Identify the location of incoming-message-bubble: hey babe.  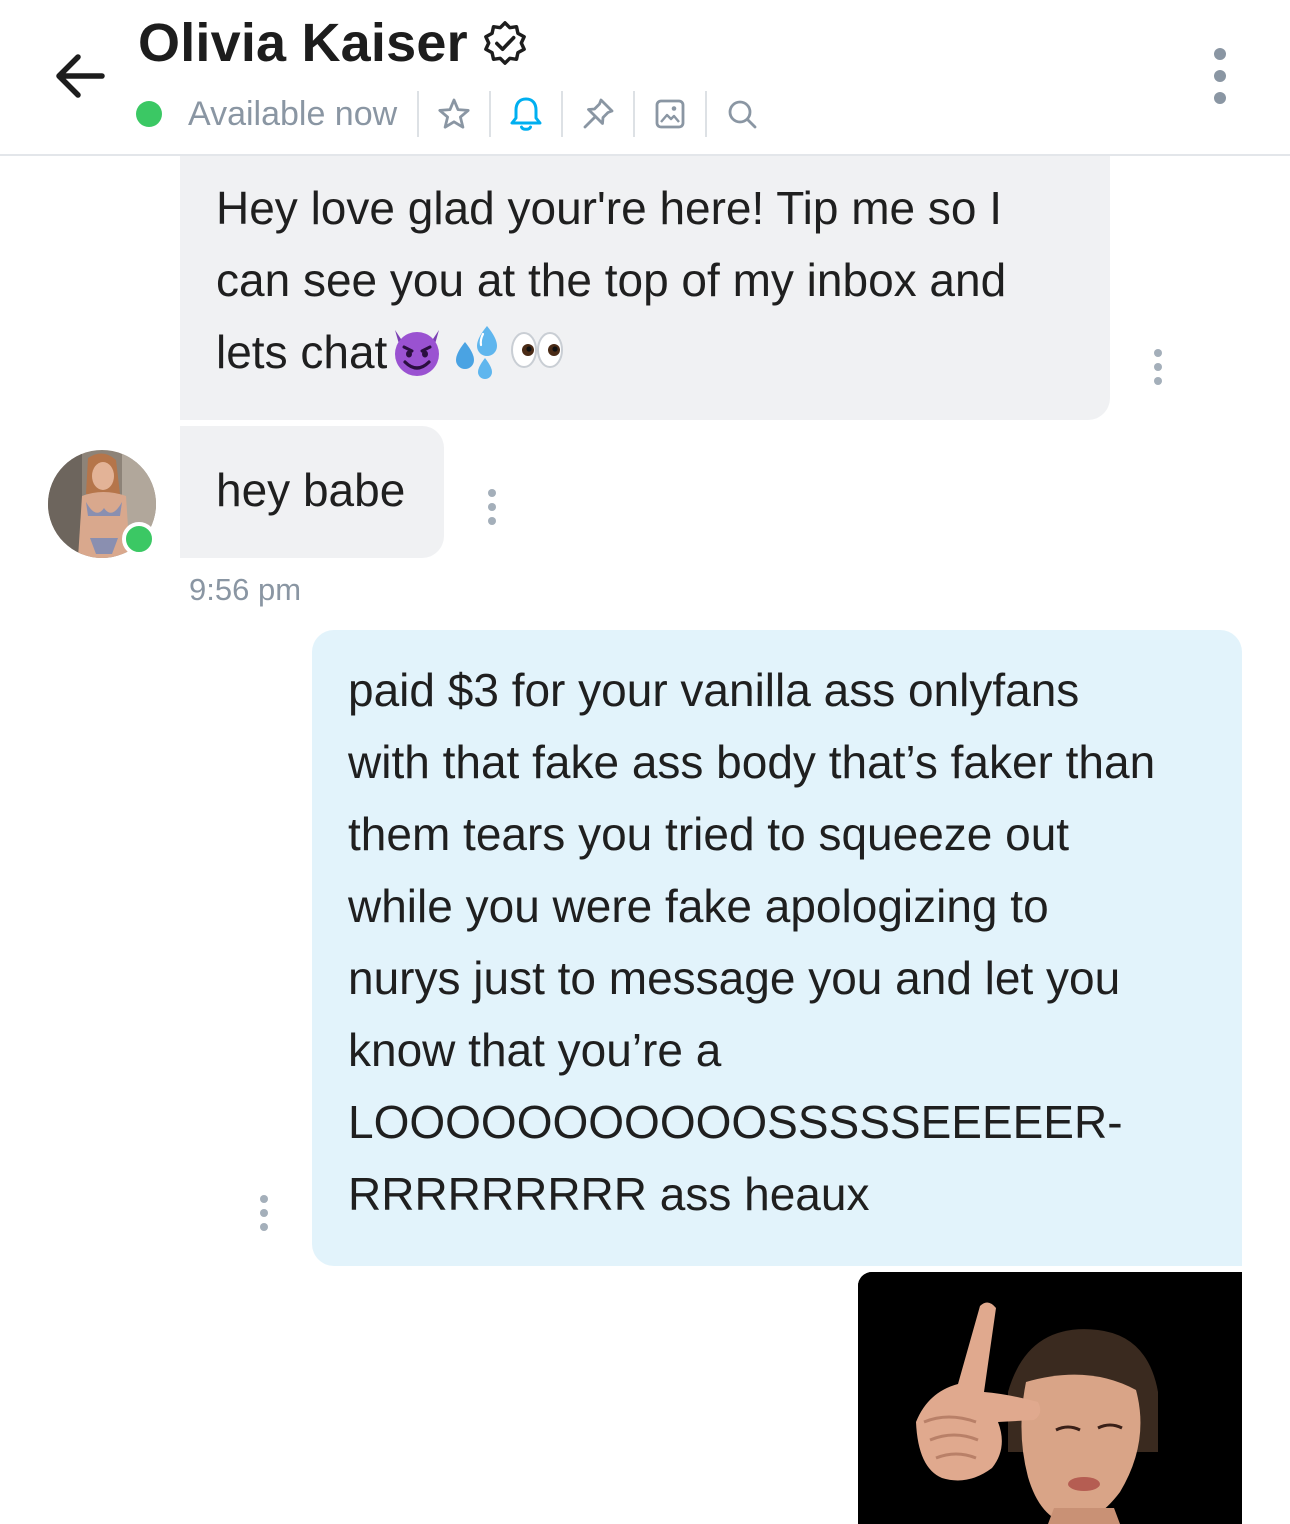
(312, 492).